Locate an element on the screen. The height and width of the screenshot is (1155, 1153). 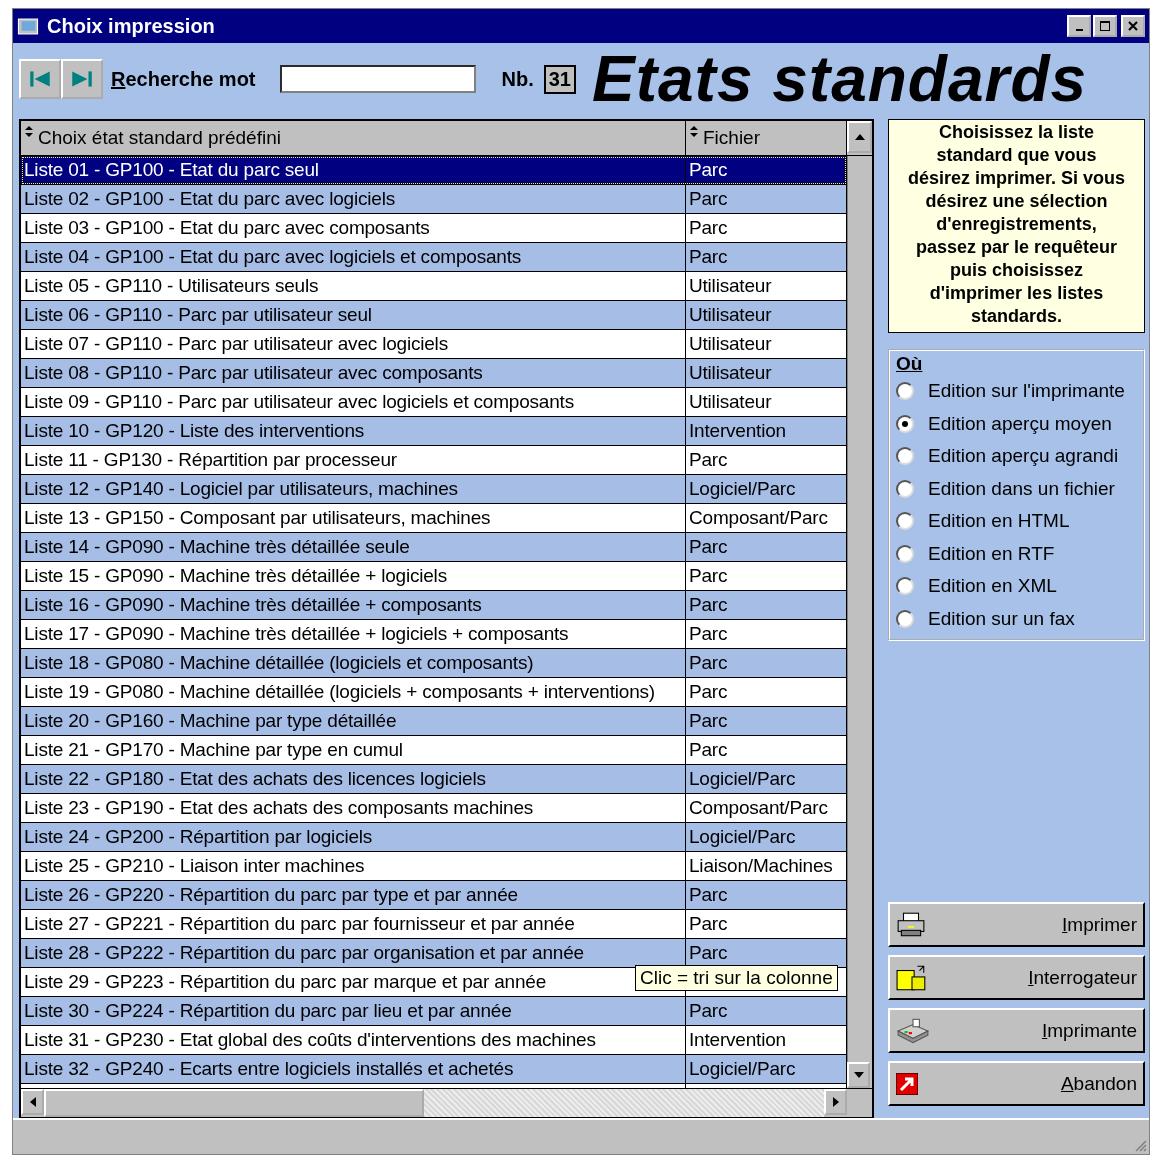
exit-icon is located at coordinates (907, 1083).